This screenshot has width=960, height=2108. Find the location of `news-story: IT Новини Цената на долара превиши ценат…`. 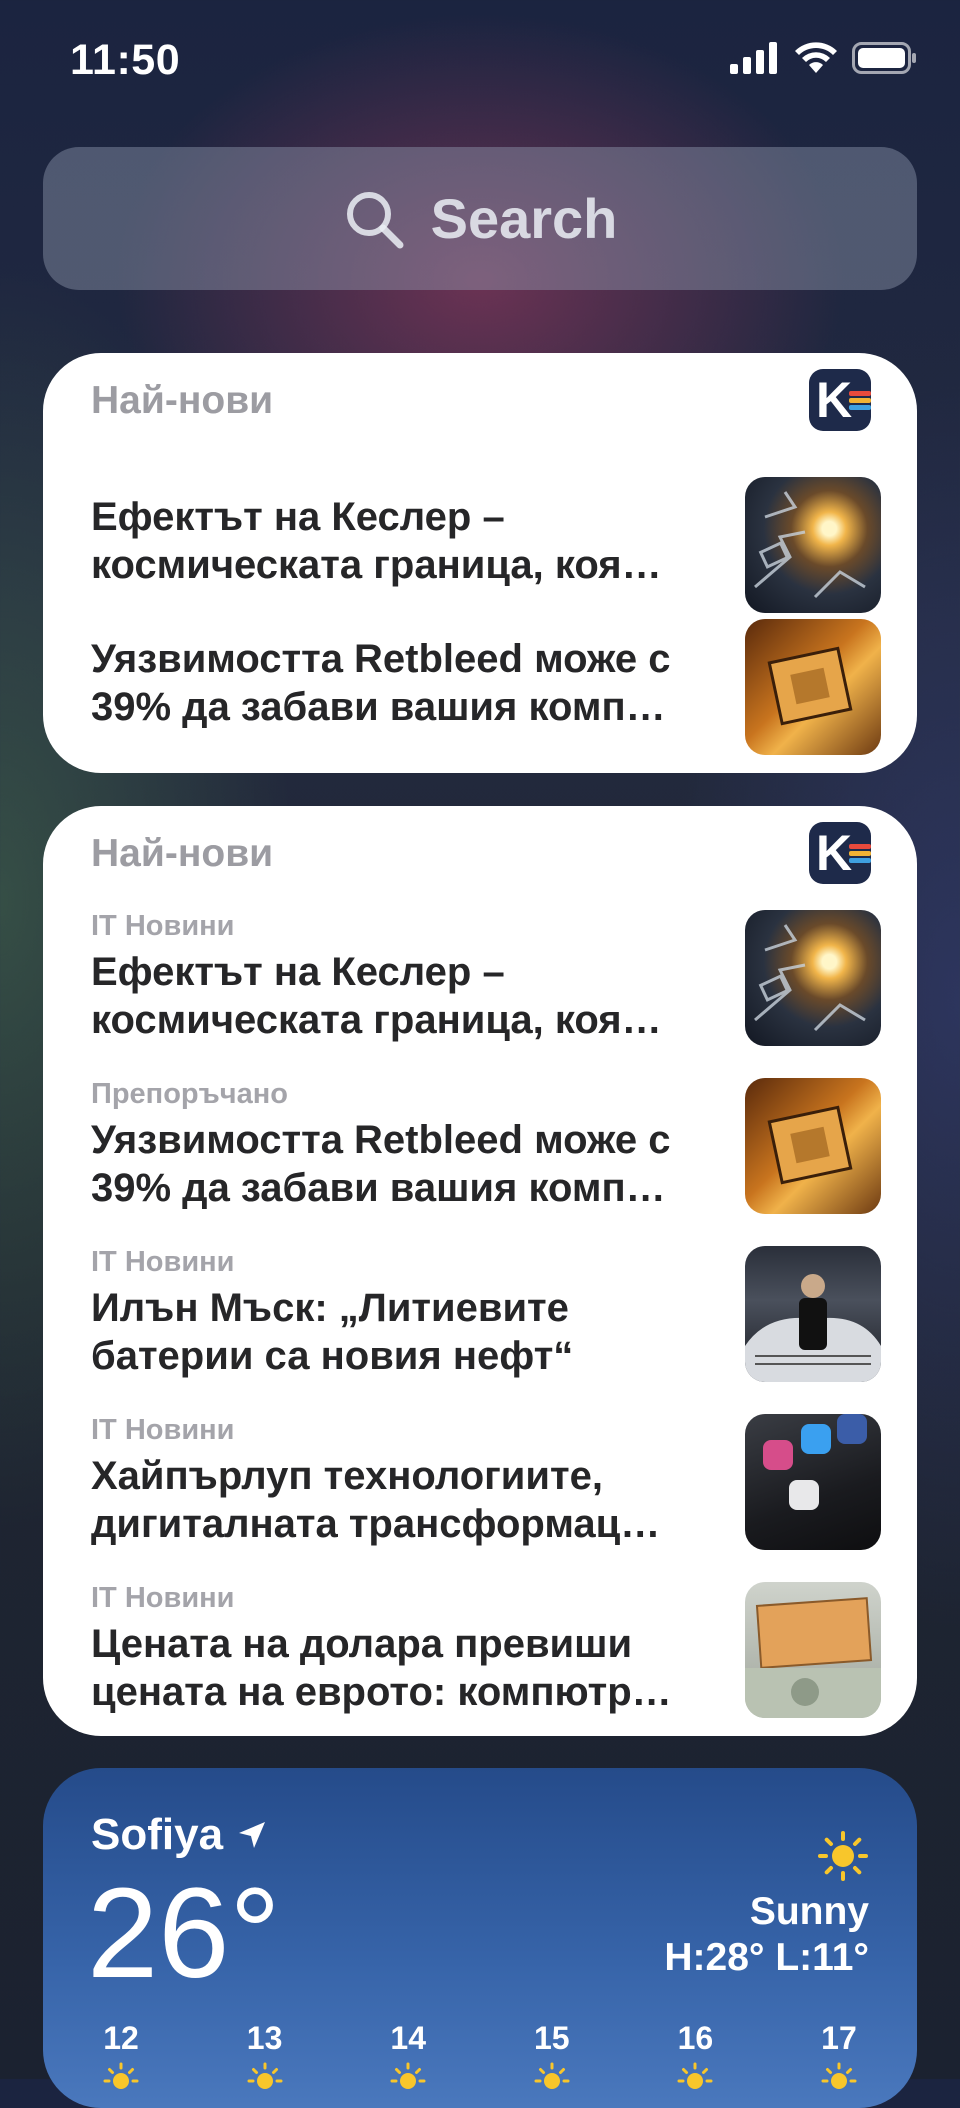

news-story: IT Новини Цената на долара превиши ценат… is located at coordinates (486, 1650).